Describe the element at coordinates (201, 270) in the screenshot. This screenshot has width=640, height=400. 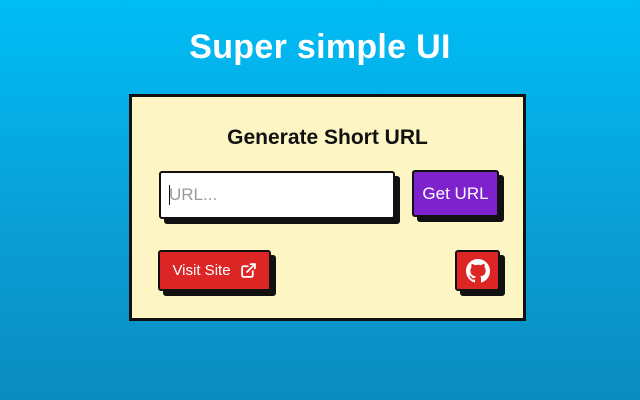
I see `visit-site-label: Visit Site` at that location.